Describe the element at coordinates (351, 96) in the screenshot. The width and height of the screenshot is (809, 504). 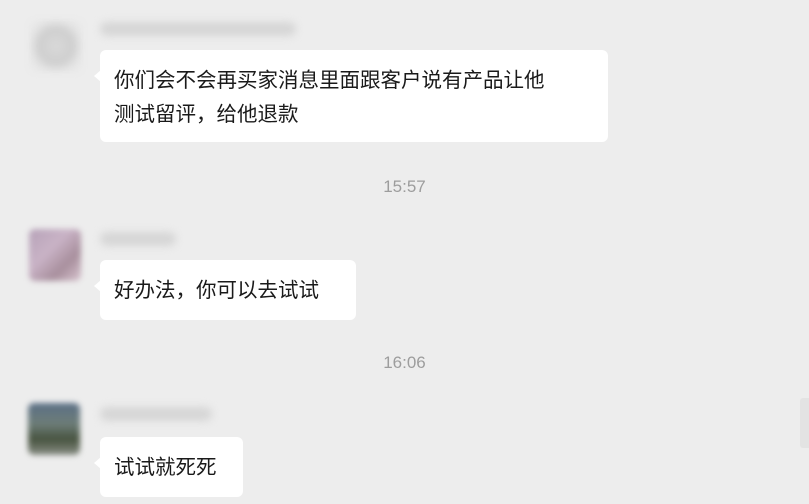
I see `message-bubble: 你们会不会再买家消息里面跟客户说有产品让他 测试留评，给他退款` at that location.